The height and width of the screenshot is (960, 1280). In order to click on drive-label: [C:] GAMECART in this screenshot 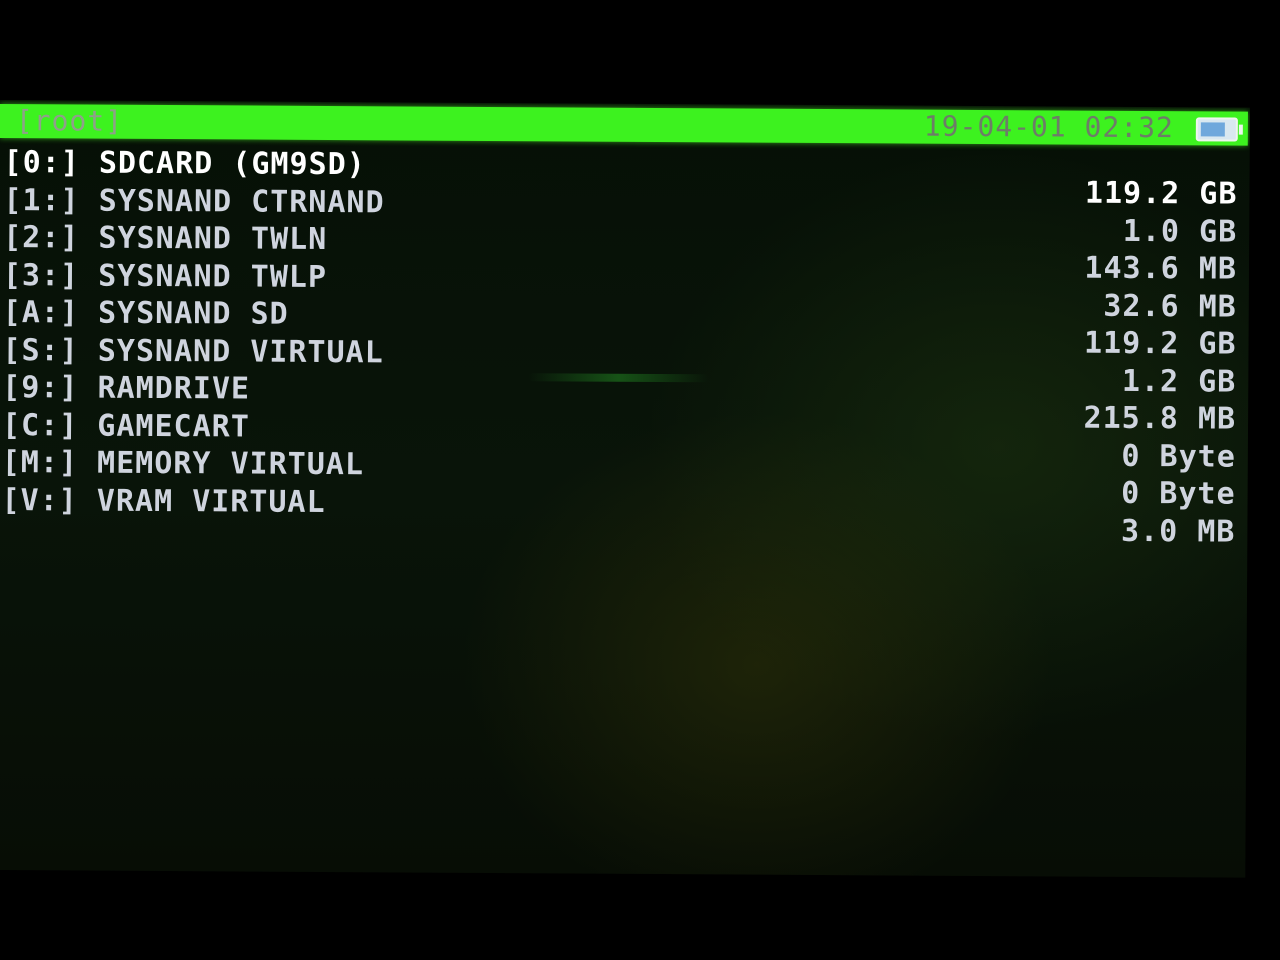, I will do `click(125, 426)`.